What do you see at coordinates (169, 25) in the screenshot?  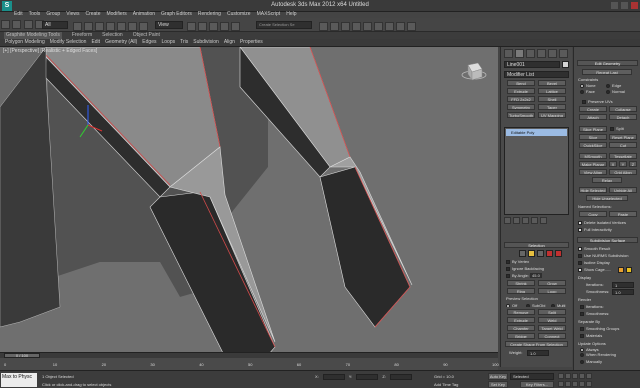 I see `view-dropdown: View` at bounding box center [169, 25].